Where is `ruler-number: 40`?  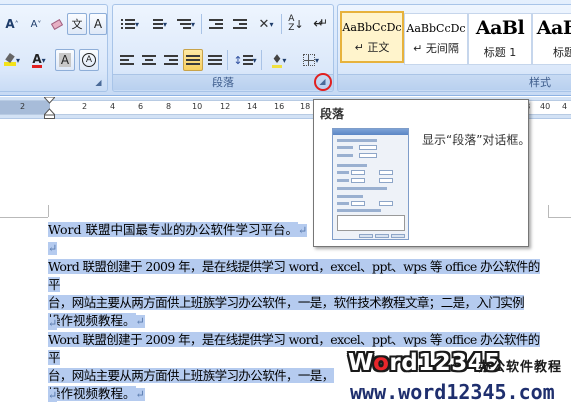 ruler-number: 40 is located at coordinates (545, 106).